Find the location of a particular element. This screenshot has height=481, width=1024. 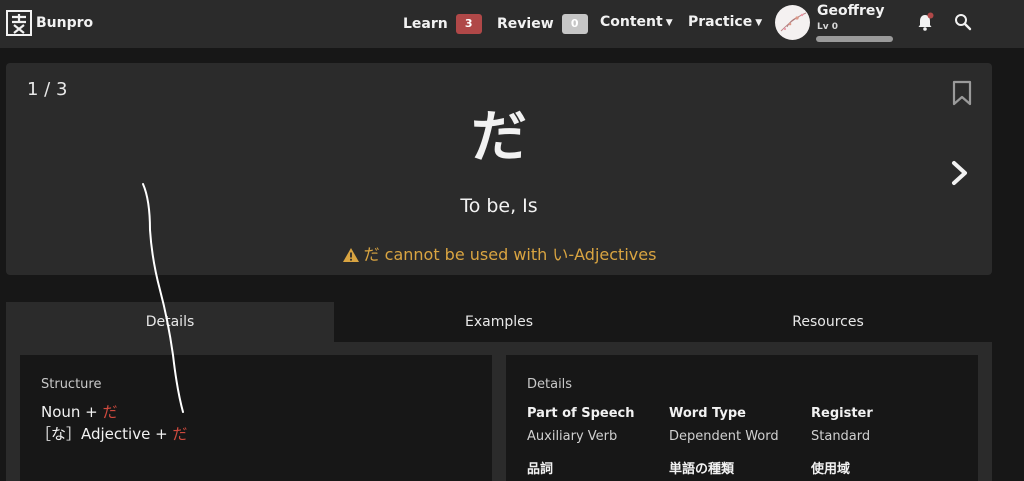

tab-resources: Resources is located at coordinates (828, 322).